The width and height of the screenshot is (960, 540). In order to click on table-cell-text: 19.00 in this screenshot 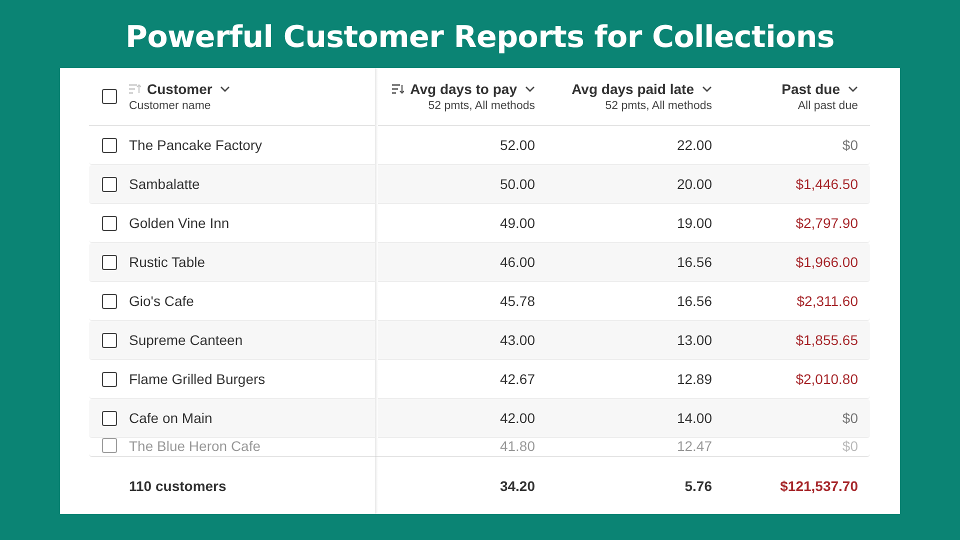, I will do `click(694, 223)`.